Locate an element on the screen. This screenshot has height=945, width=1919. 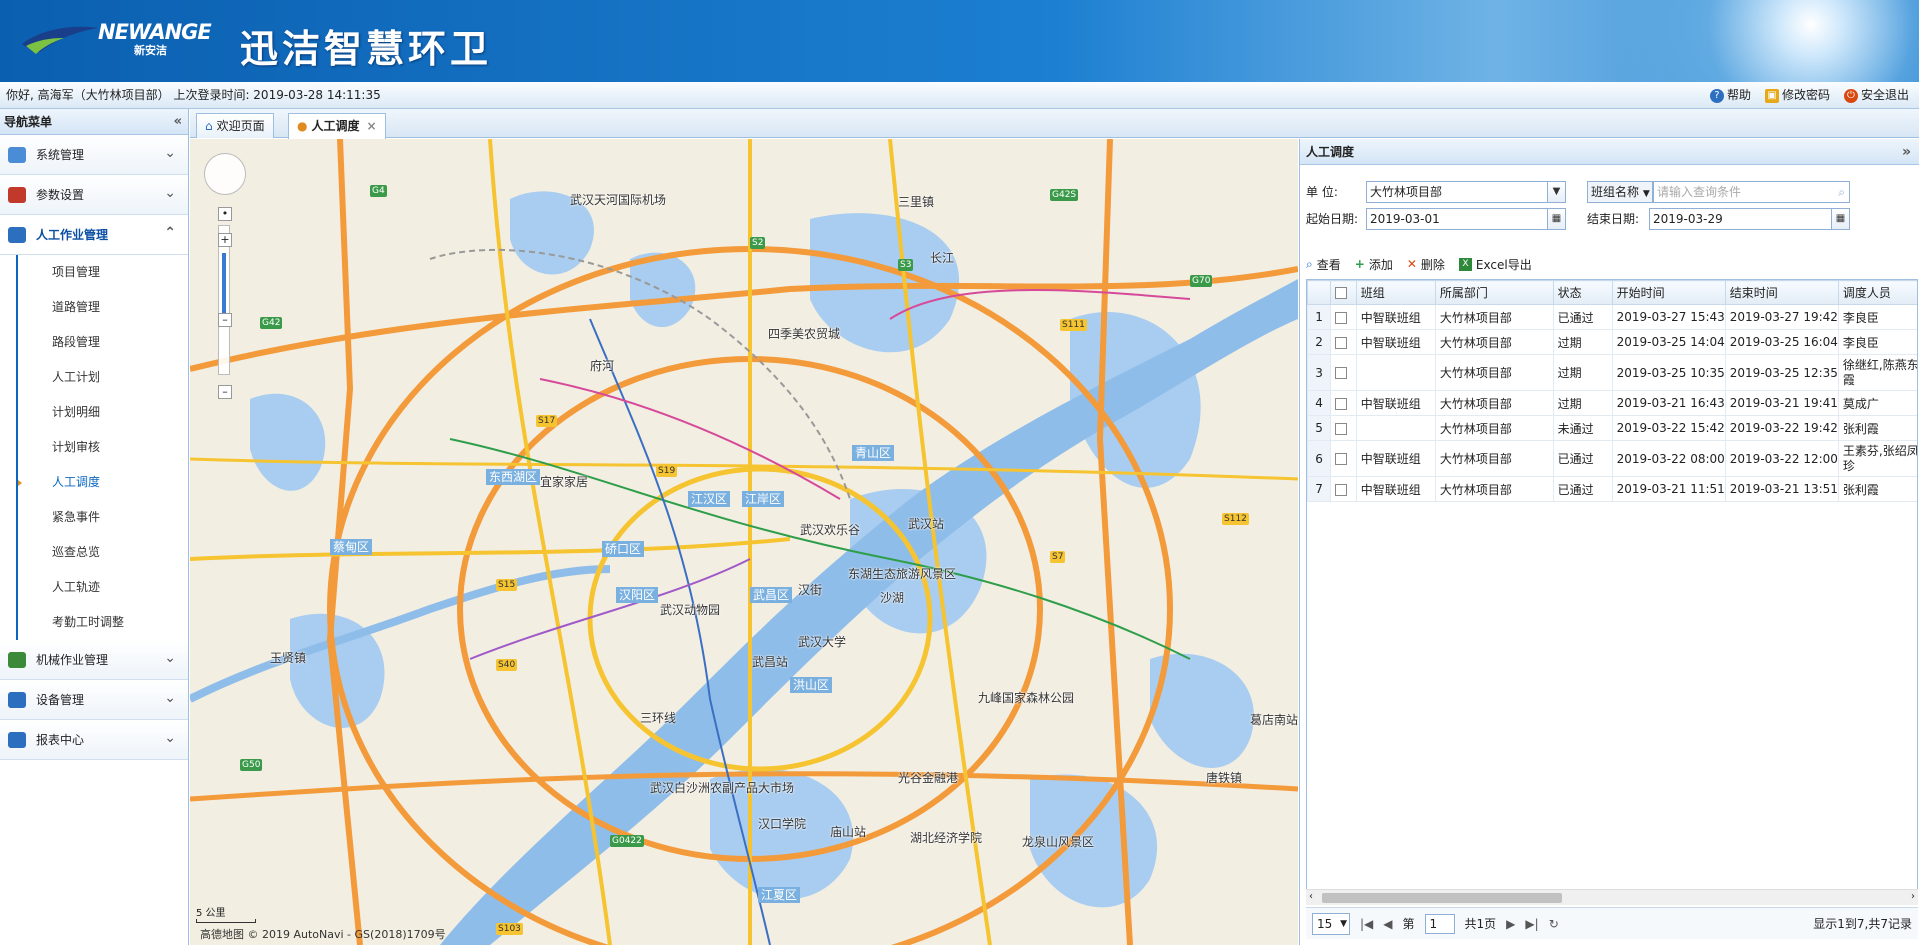
row-number: 1 is located at coordinates (1319, 317).